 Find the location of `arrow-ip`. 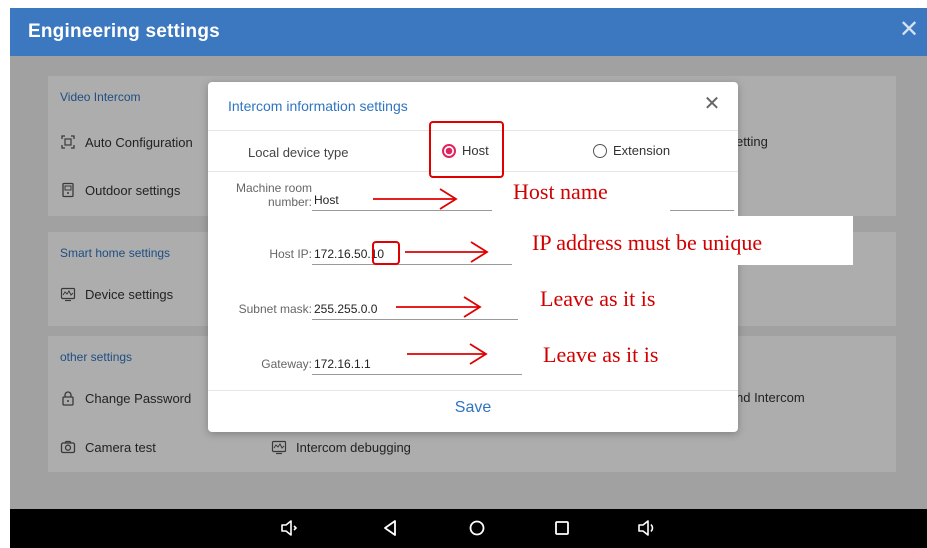

arrow-ip is located at coordinates (447, 252).